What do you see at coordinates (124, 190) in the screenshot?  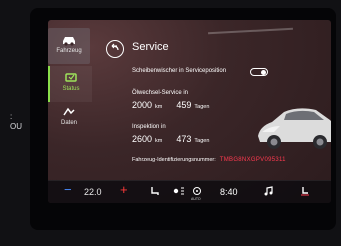 I see `temperature-increase-button: +` at bounding box center [124, 190].